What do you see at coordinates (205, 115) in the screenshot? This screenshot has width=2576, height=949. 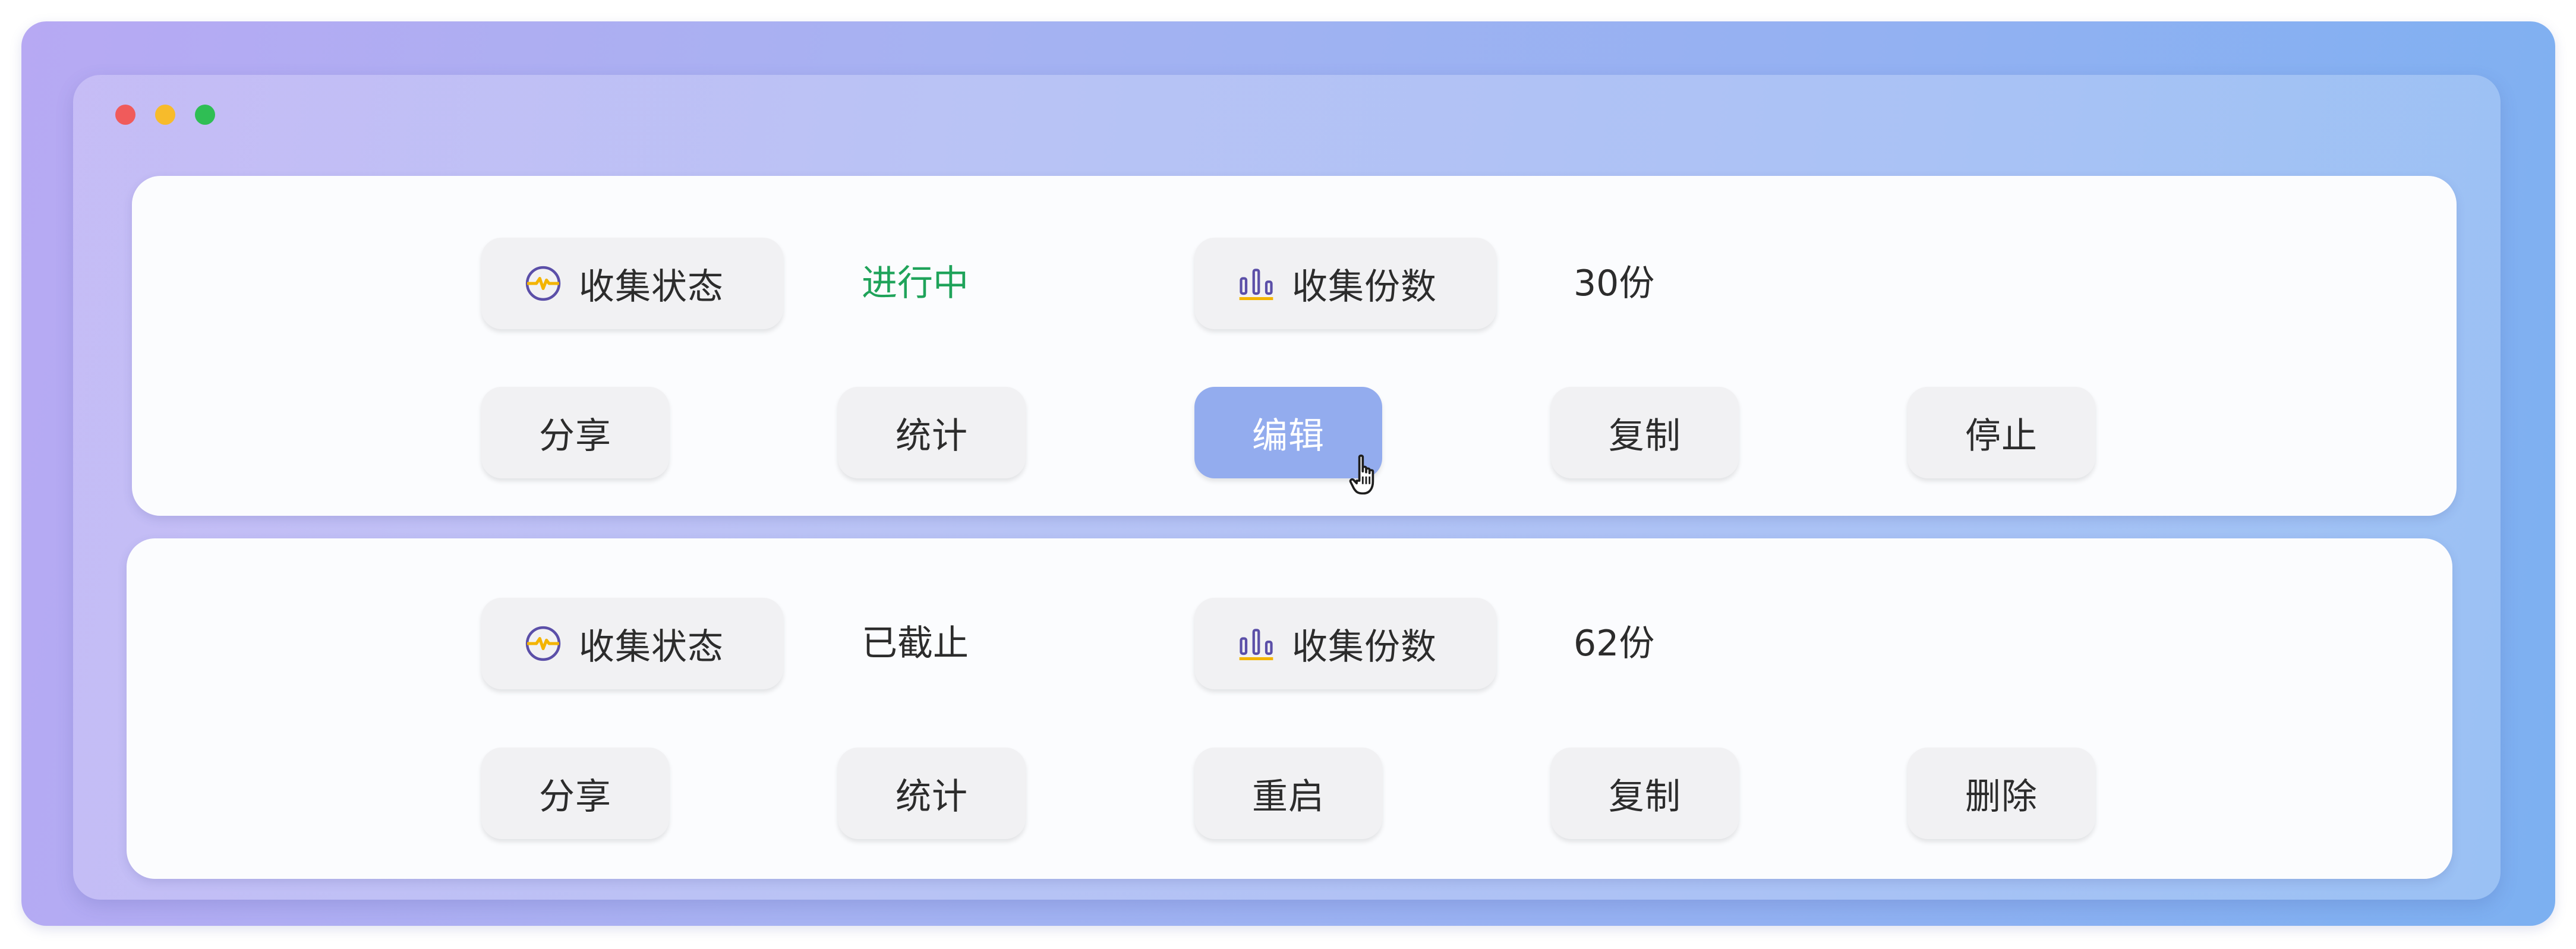 I see `window-zoom-dot` at bounding box center [205, 115].